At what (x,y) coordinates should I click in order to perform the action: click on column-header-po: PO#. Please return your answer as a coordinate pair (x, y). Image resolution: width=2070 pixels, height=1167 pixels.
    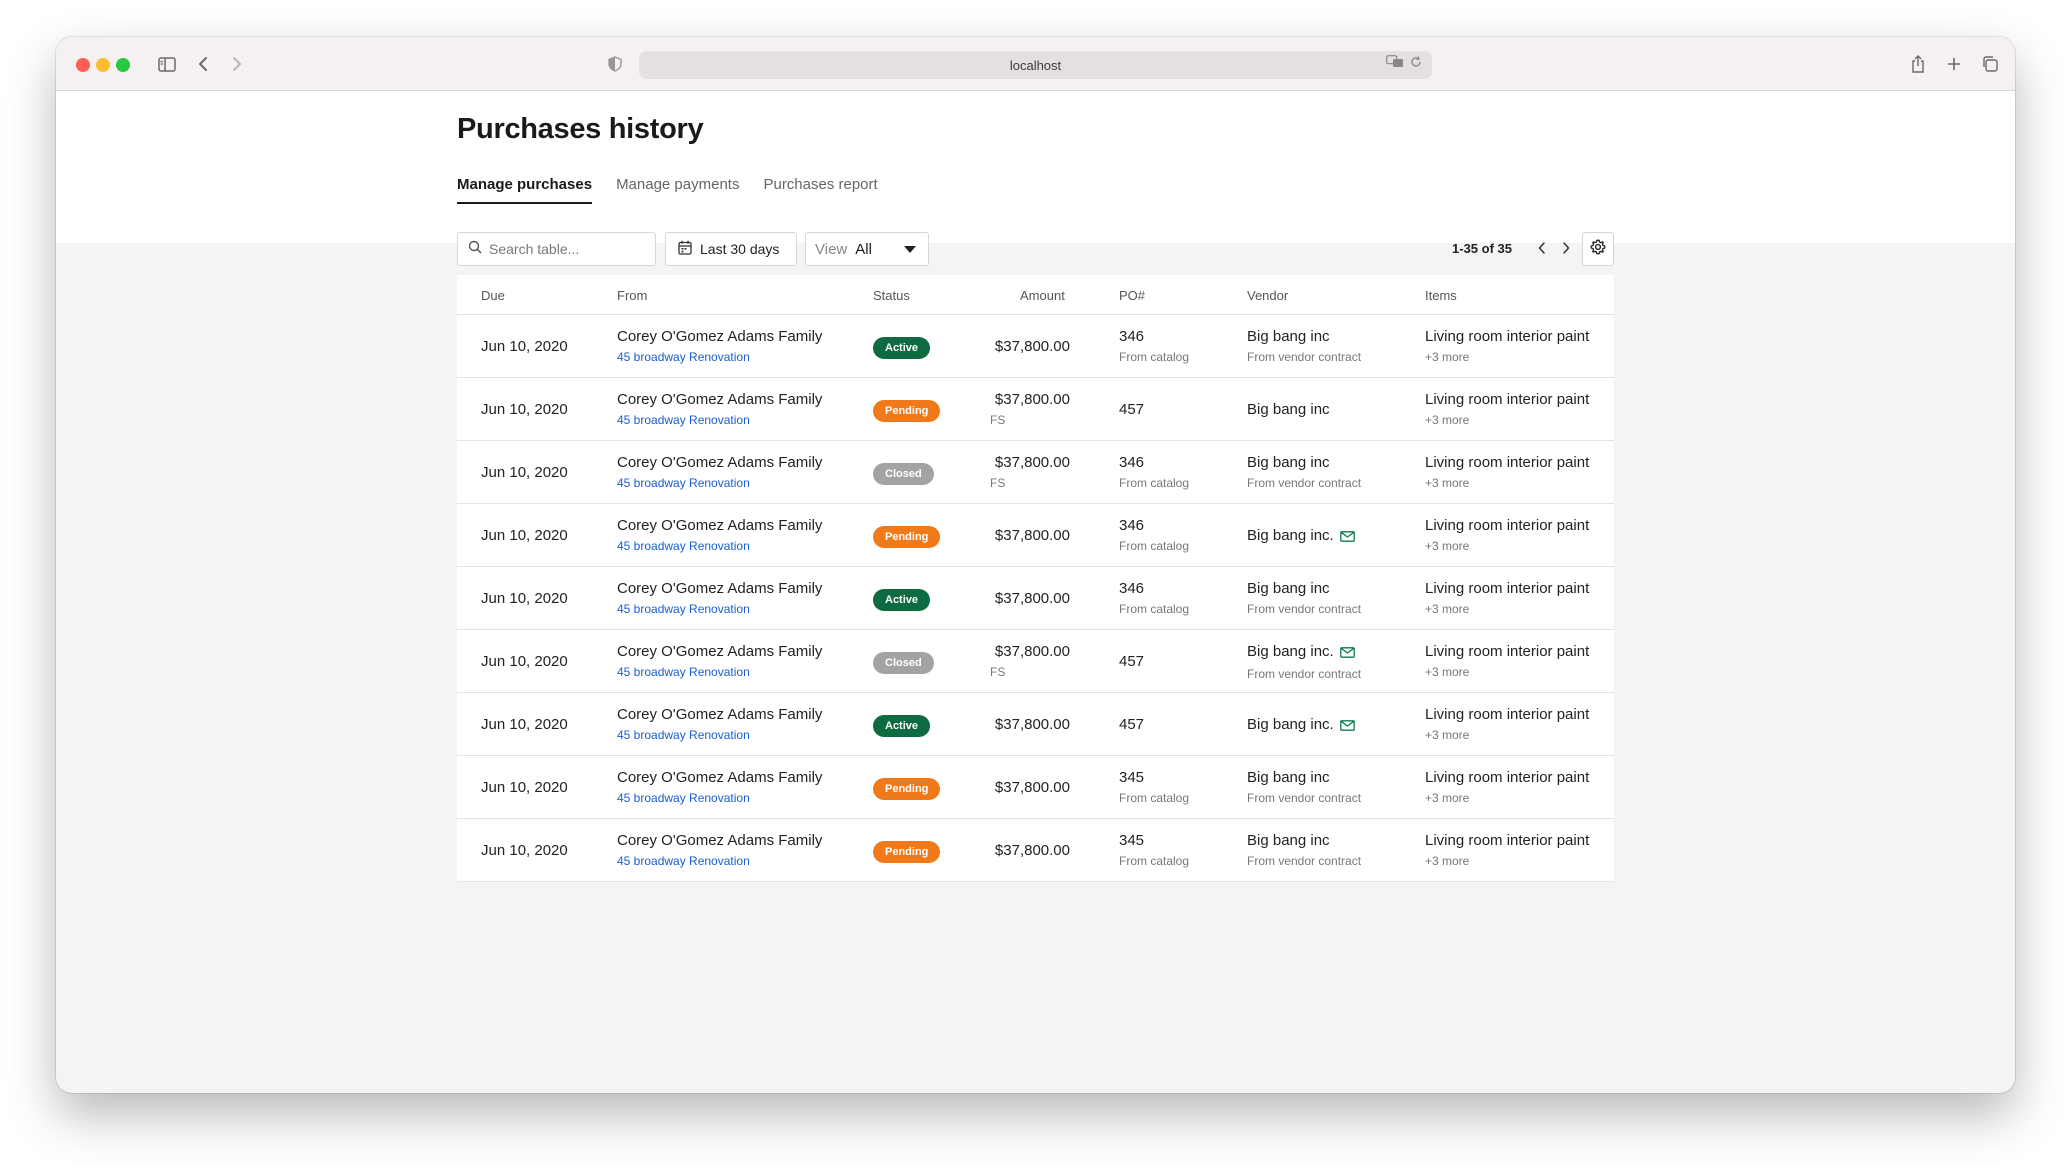
    Looking at the image, I should click on (1132, 295).